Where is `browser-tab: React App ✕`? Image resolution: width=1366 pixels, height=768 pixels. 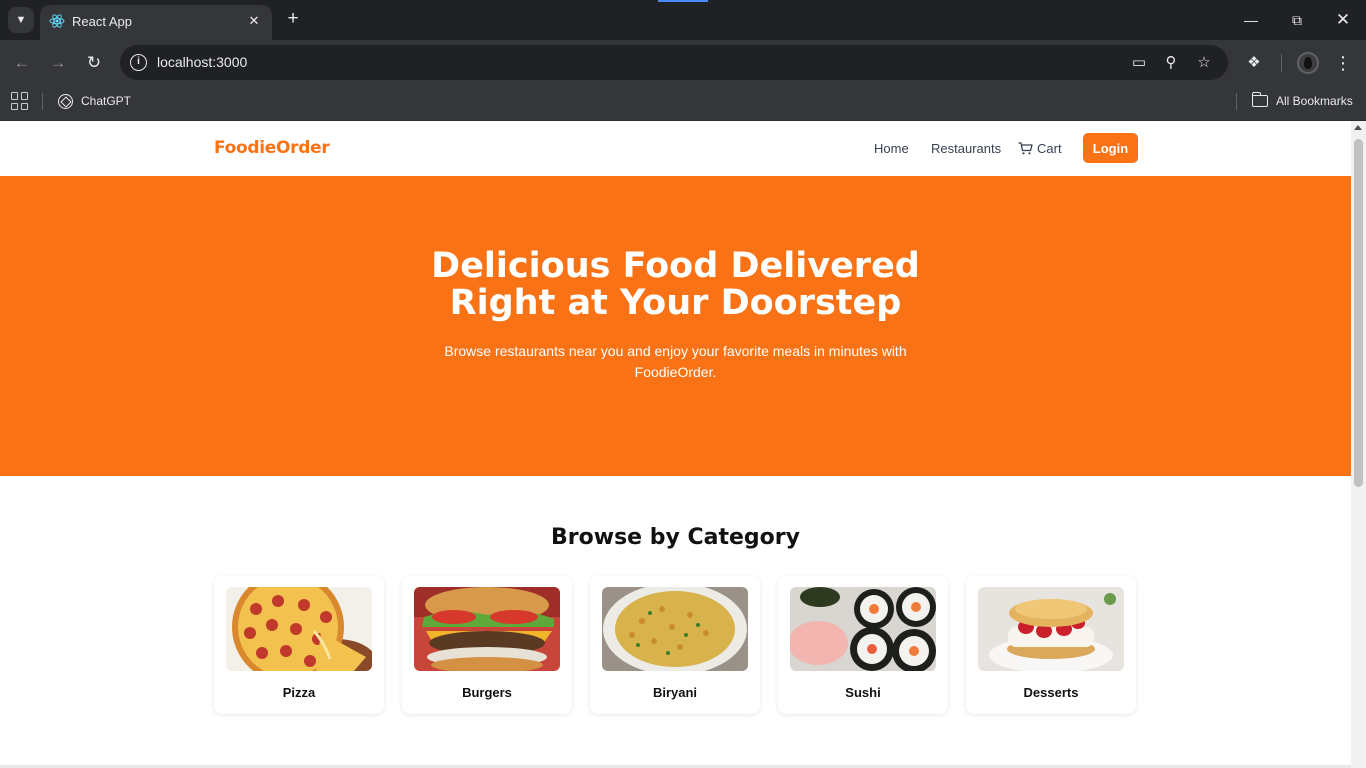 browser-tab: React App ✕ is located at coordinates (156, 22).